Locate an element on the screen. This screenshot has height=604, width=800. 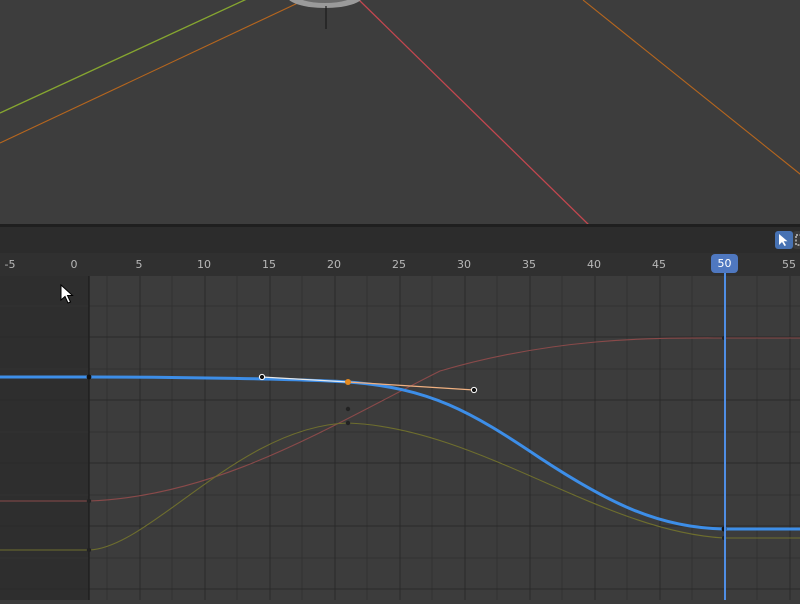
select-tool-button is located at coordinates (784, 240).